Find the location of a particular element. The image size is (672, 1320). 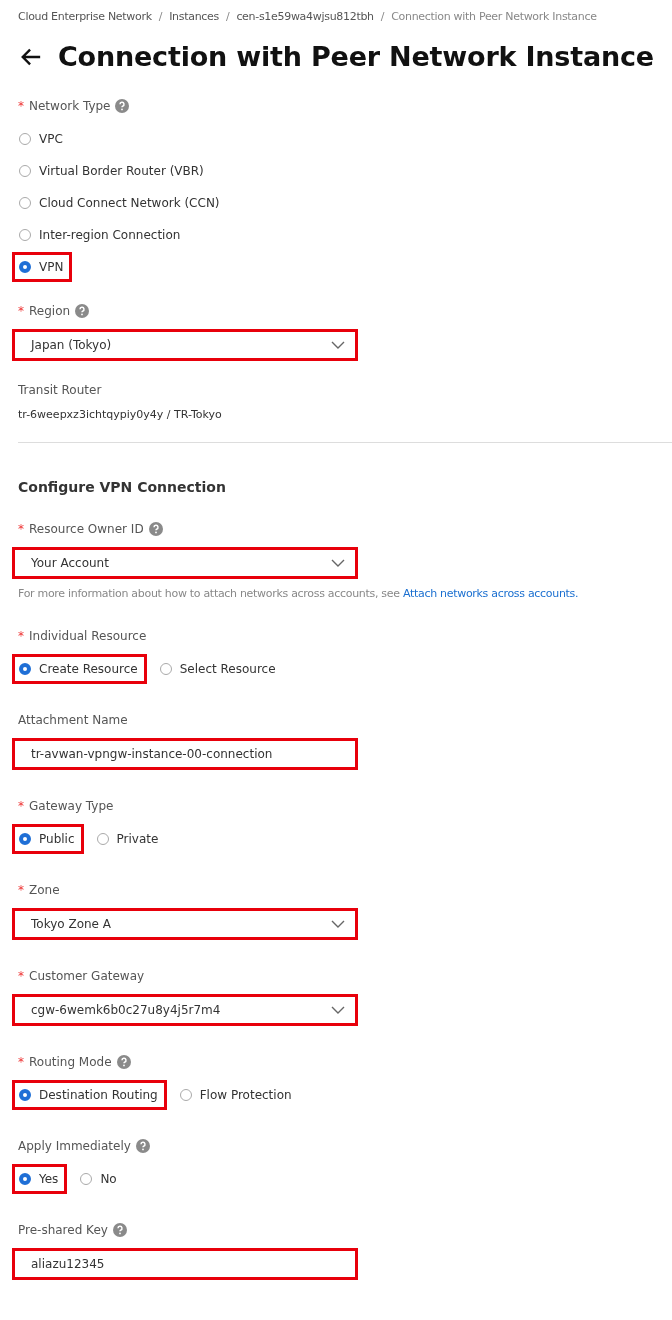

radio-option: Cloud Connect Network (CCN) is located at coordinates (120, 203).